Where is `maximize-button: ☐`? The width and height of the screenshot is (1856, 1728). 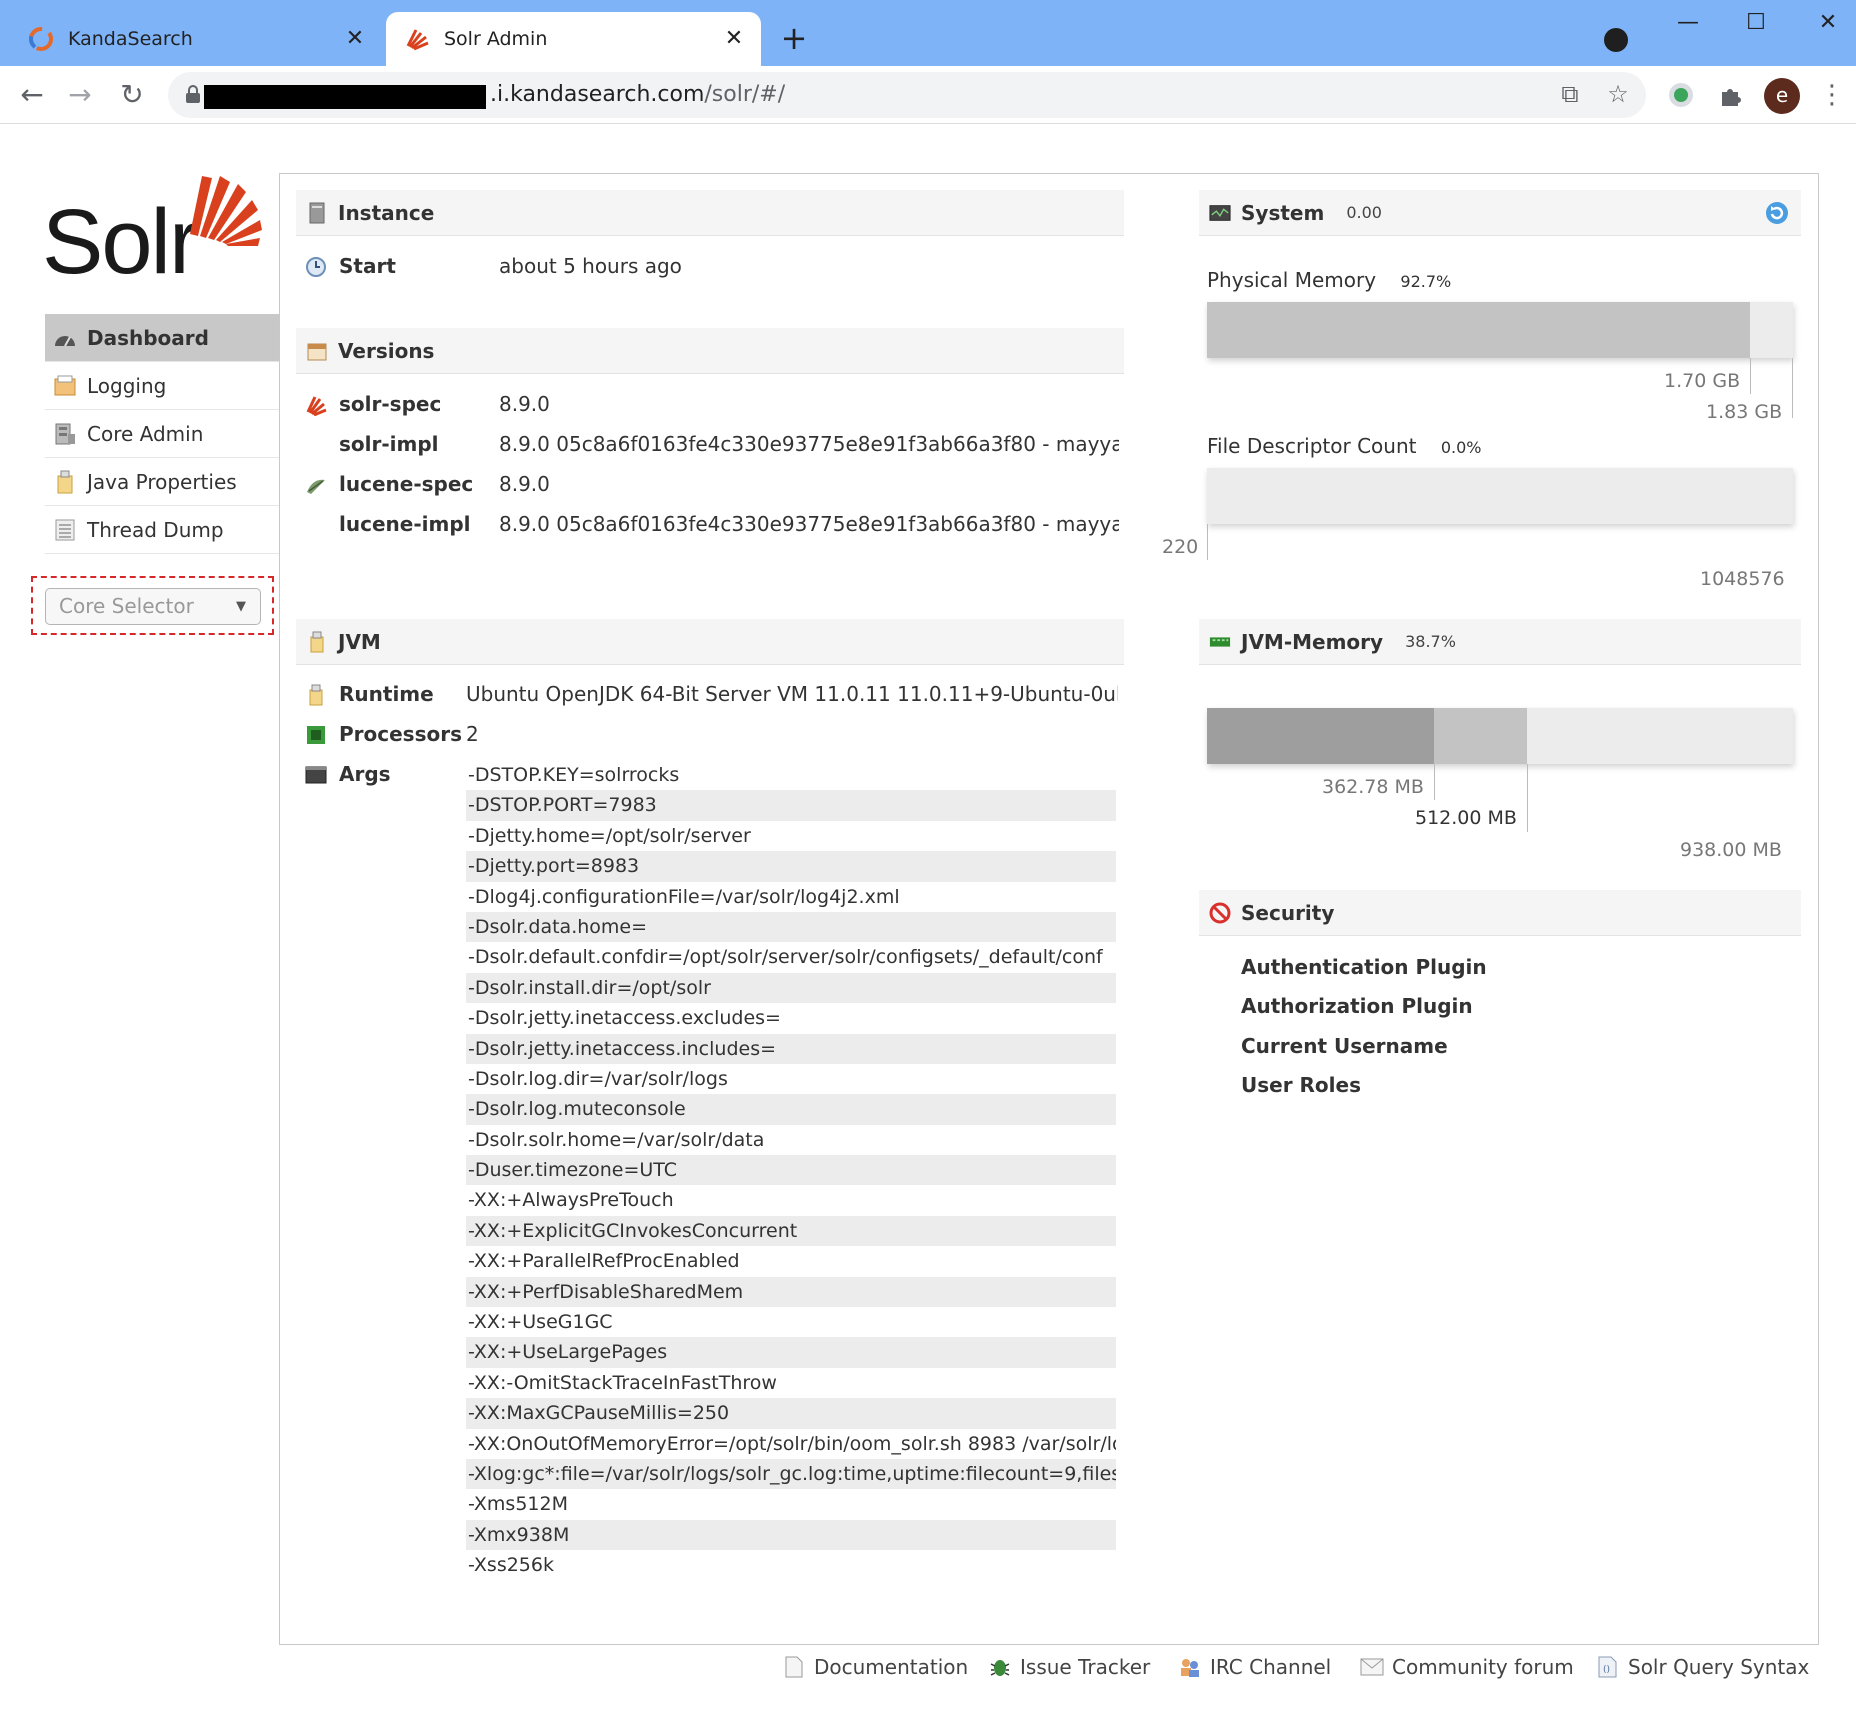 maximize-button: ☐ is located at coordinates (1756, 22).